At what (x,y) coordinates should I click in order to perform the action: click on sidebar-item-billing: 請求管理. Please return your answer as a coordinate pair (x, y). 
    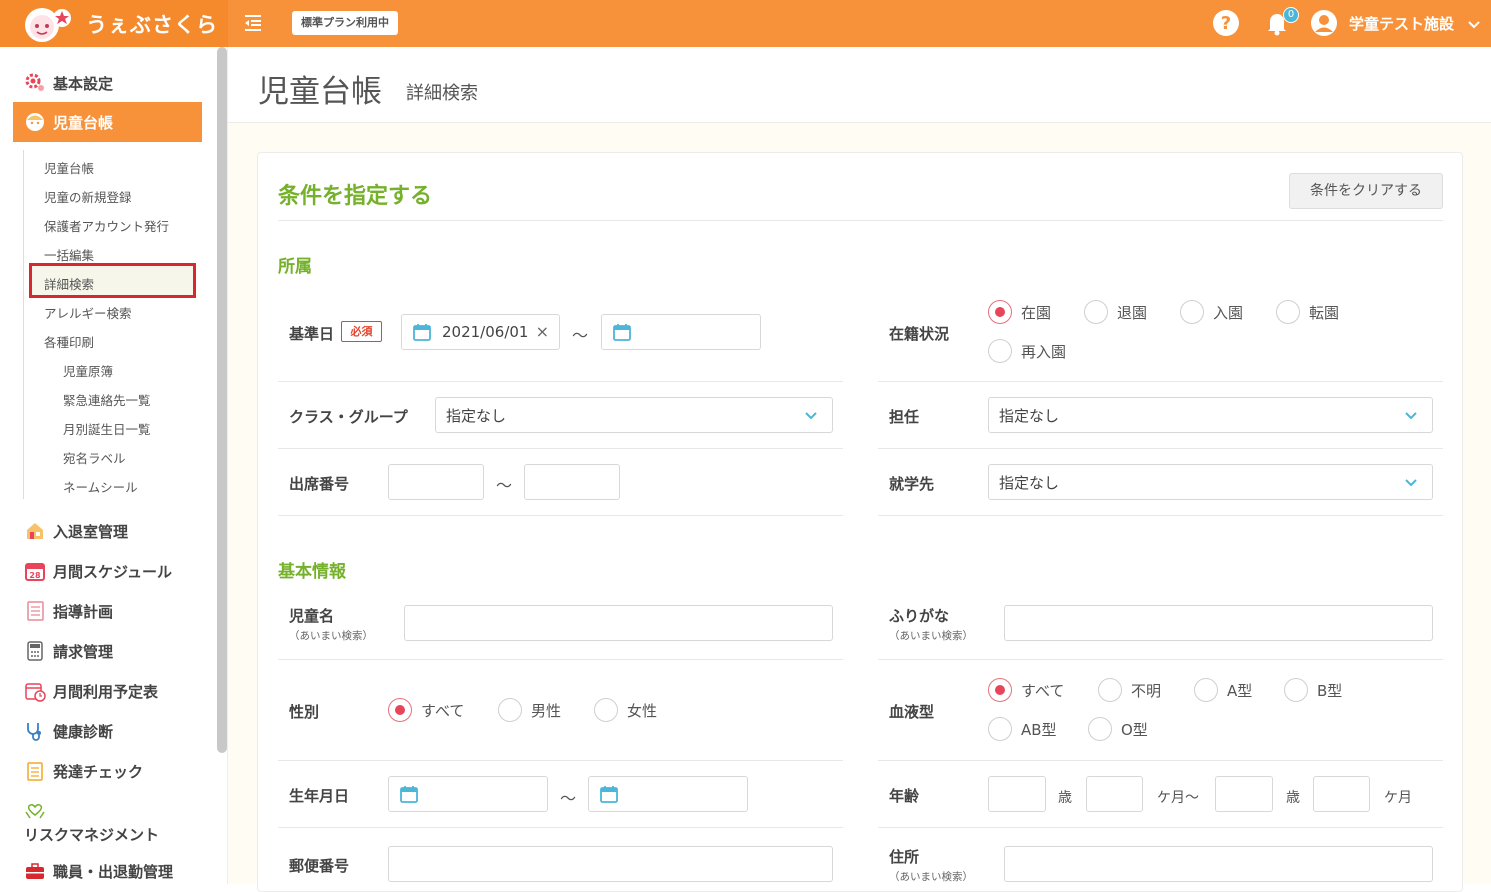
    Looking at the image, I should click on (68, 651).